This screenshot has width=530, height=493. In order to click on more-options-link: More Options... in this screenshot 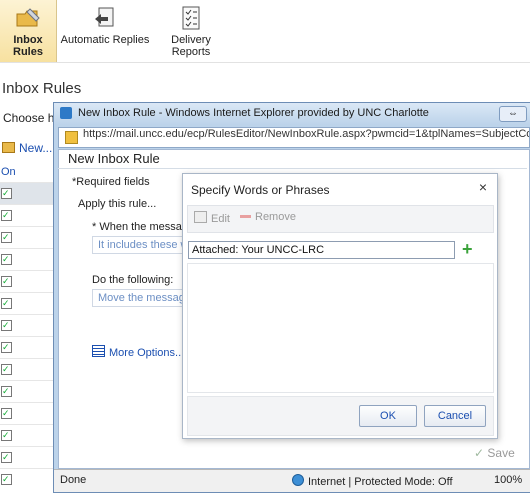, I will do `click(138, 352)`.